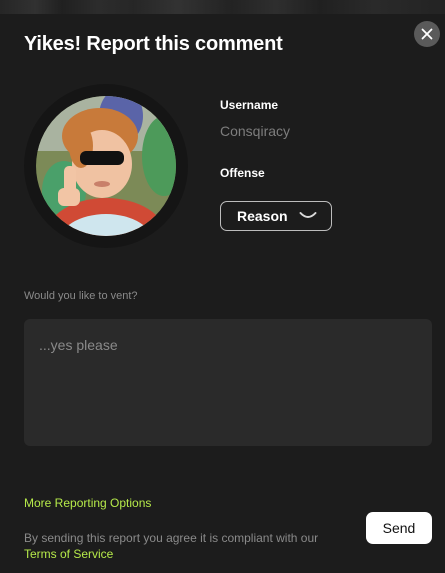  Describe the element at coordinates (249, 105) in the screenshot. I see `username-label: Username` at that location.